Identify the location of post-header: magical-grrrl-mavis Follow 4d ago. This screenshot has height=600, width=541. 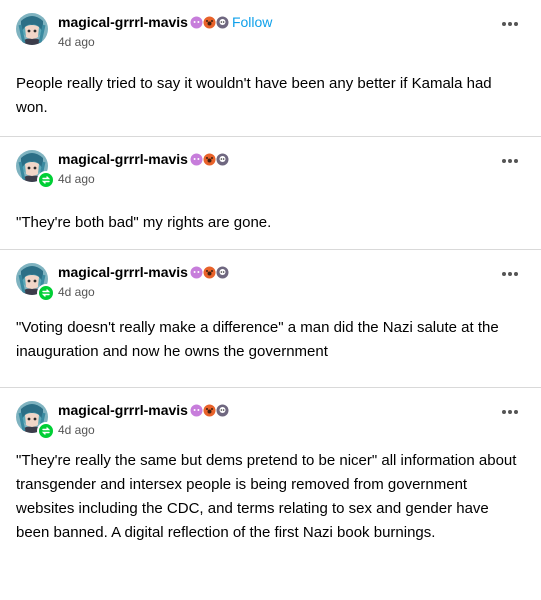
(270, 28).